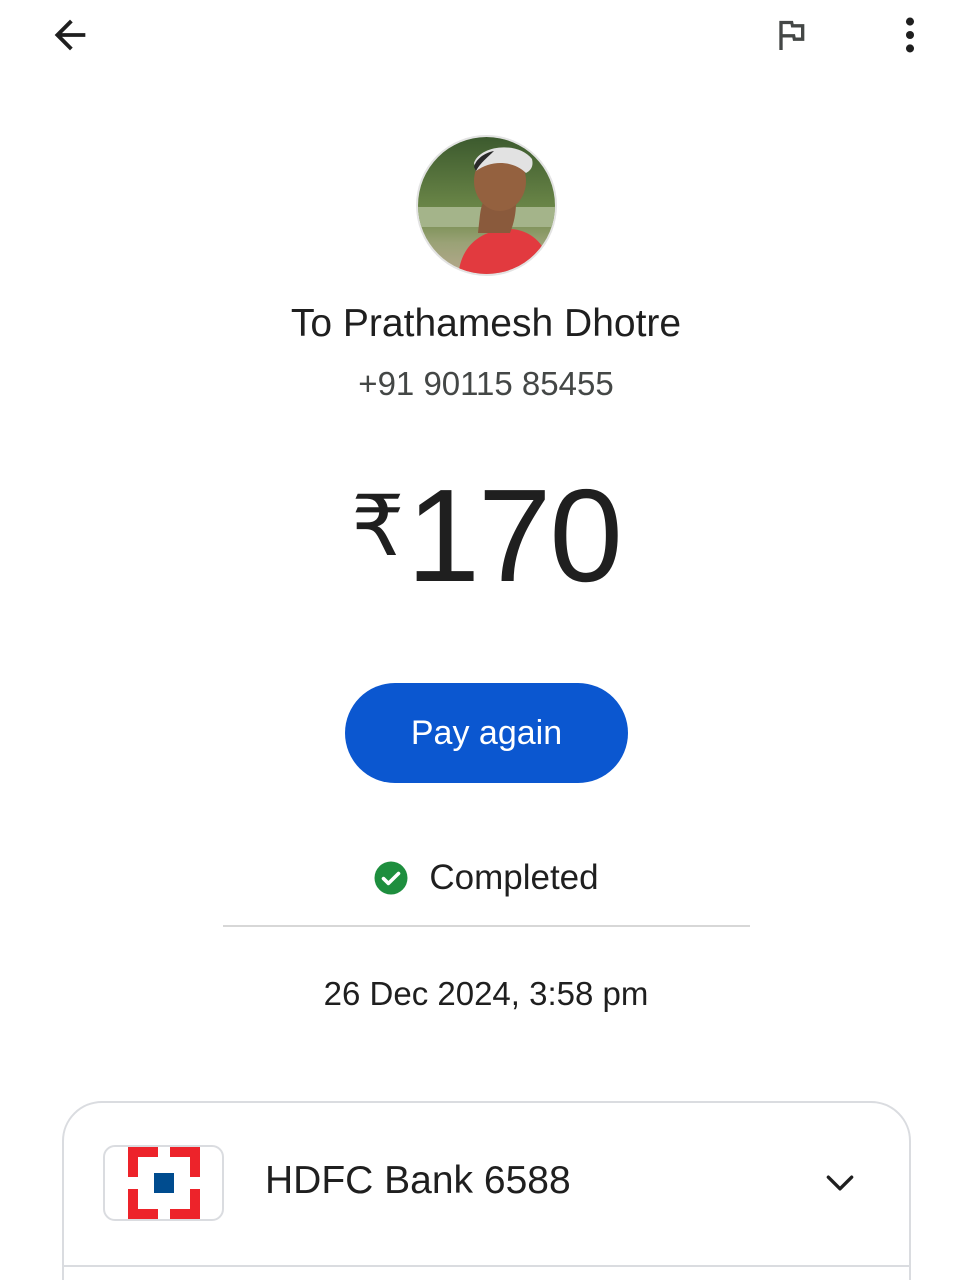 Image resolution: width=972 pixels, height=1280 pixels. I want to click on flag-icon, so click(792, 35).